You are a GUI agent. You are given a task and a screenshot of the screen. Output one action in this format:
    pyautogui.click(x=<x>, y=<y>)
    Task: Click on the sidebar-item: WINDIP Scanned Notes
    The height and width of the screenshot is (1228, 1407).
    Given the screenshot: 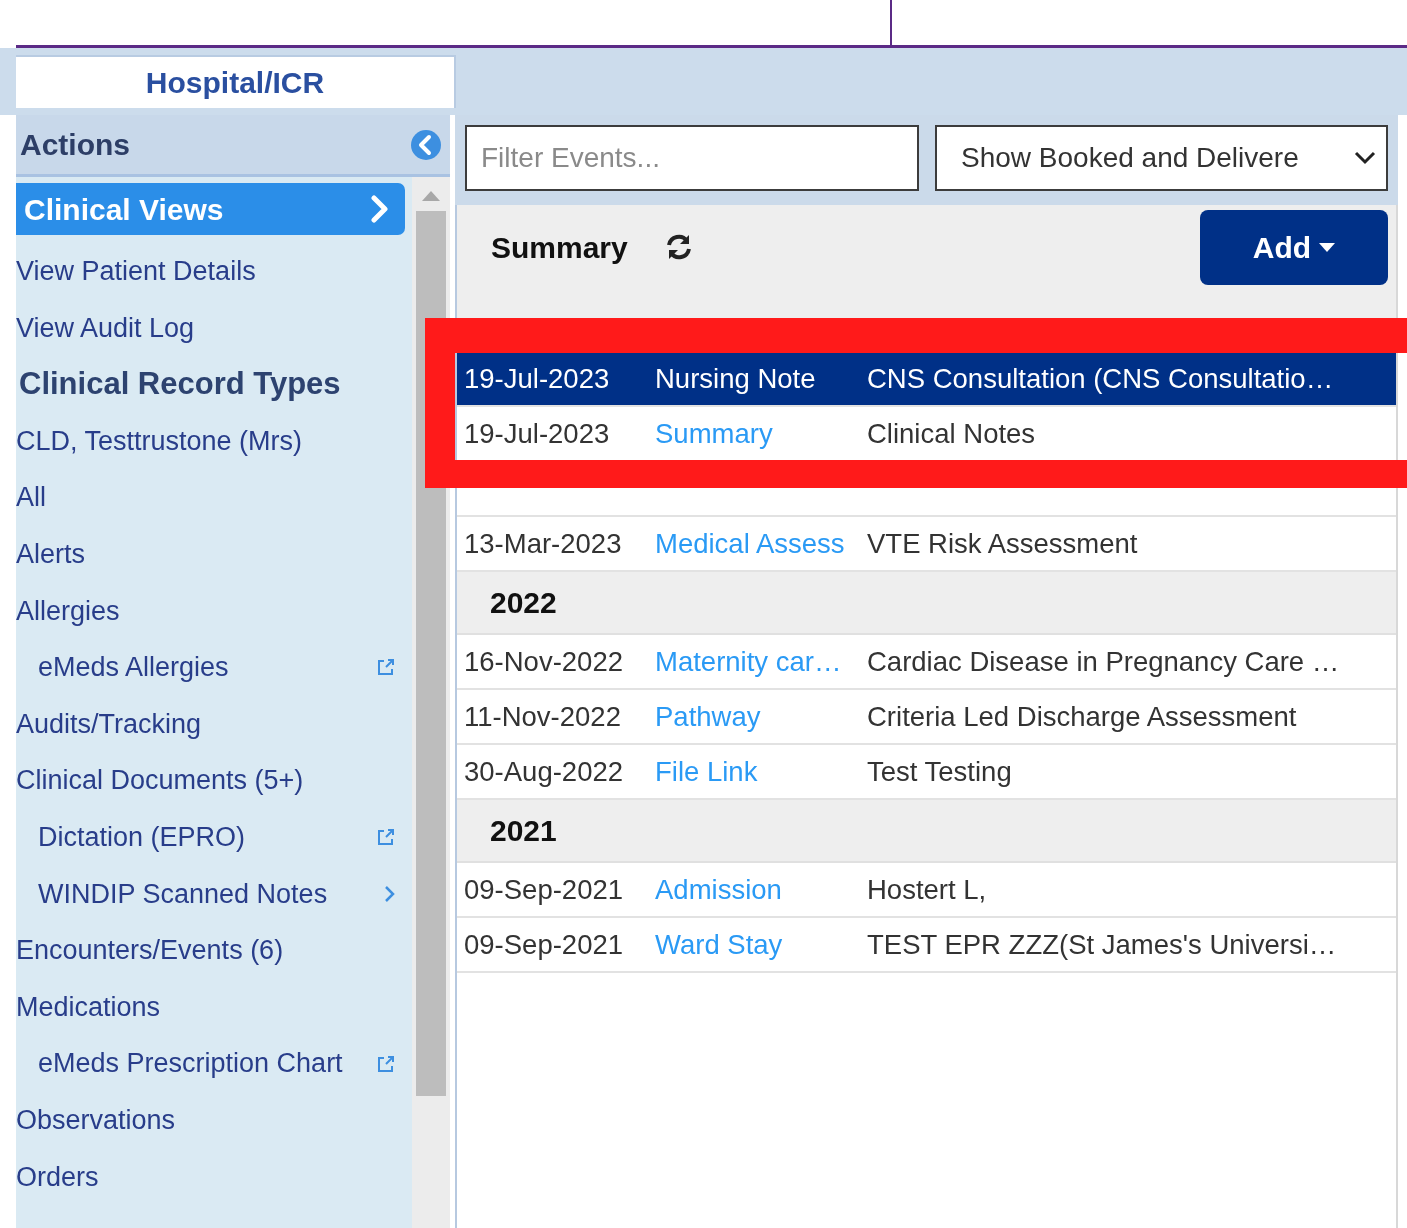 What is the action you would take?
    pyautogui.click(x=214, y=894)
    